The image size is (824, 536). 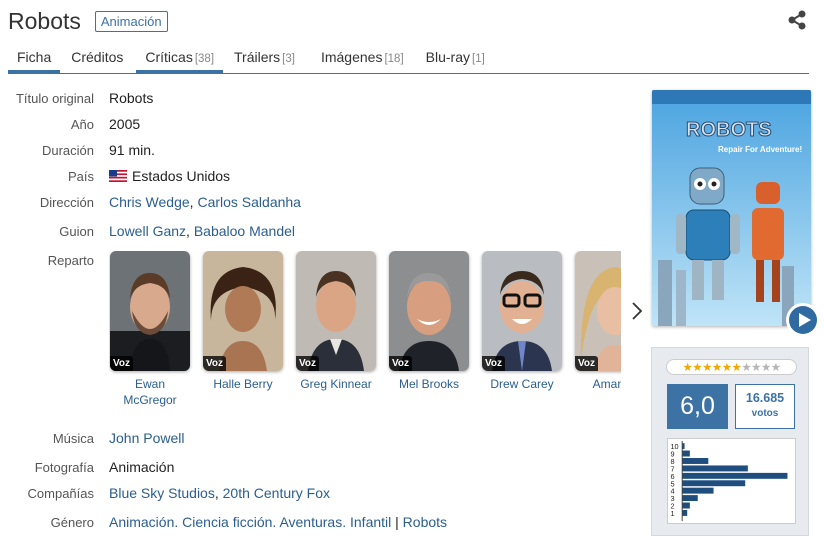 I want to click on share-icon, so click(x=797, y=20).